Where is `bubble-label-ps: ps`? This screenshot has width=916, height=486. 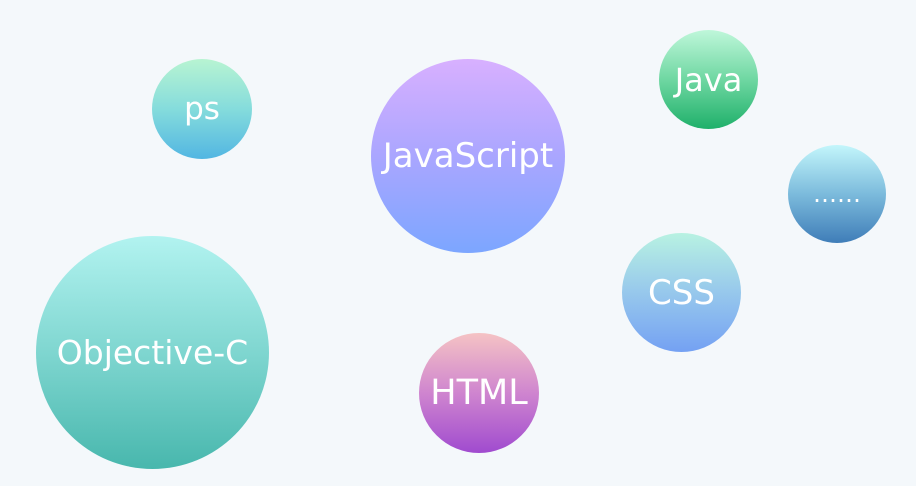 bubble-label-ps: ps is located at coordinates (202, 108).